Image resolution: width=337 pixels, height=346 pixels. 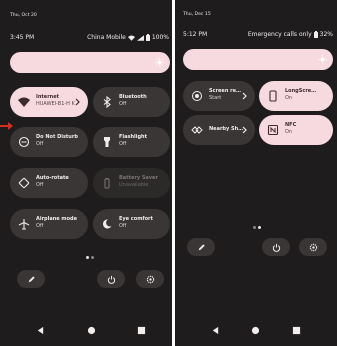 What do you see at coordinates (197, 130) in the screenshot?
I see `nearby-share-icon` at bounding box center [197, 130].